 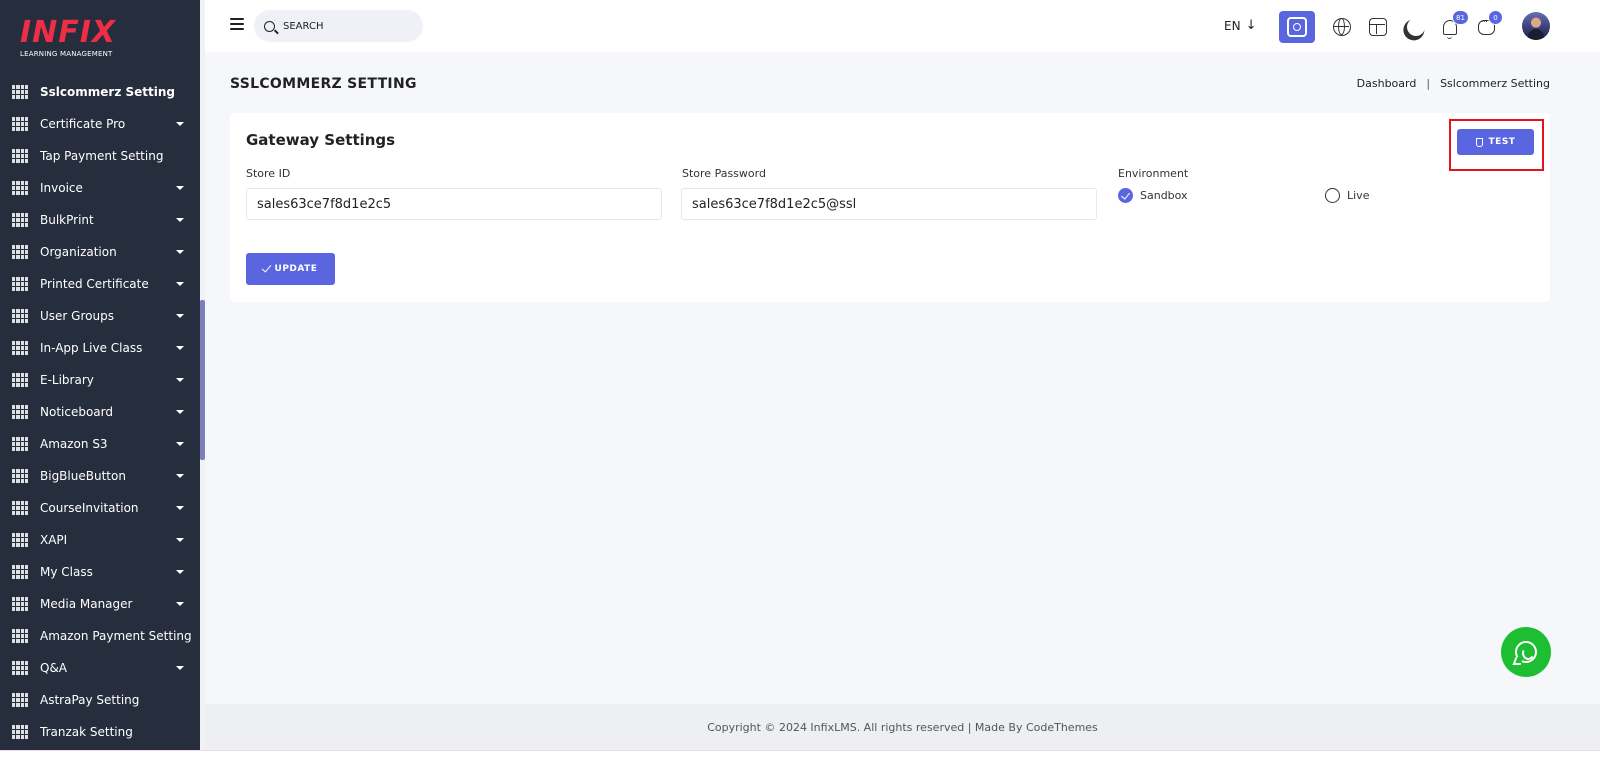 What do you see at coordinates (889, 204) in the screenshot?
I see `store-password-input` at bounding box center [889, 204].